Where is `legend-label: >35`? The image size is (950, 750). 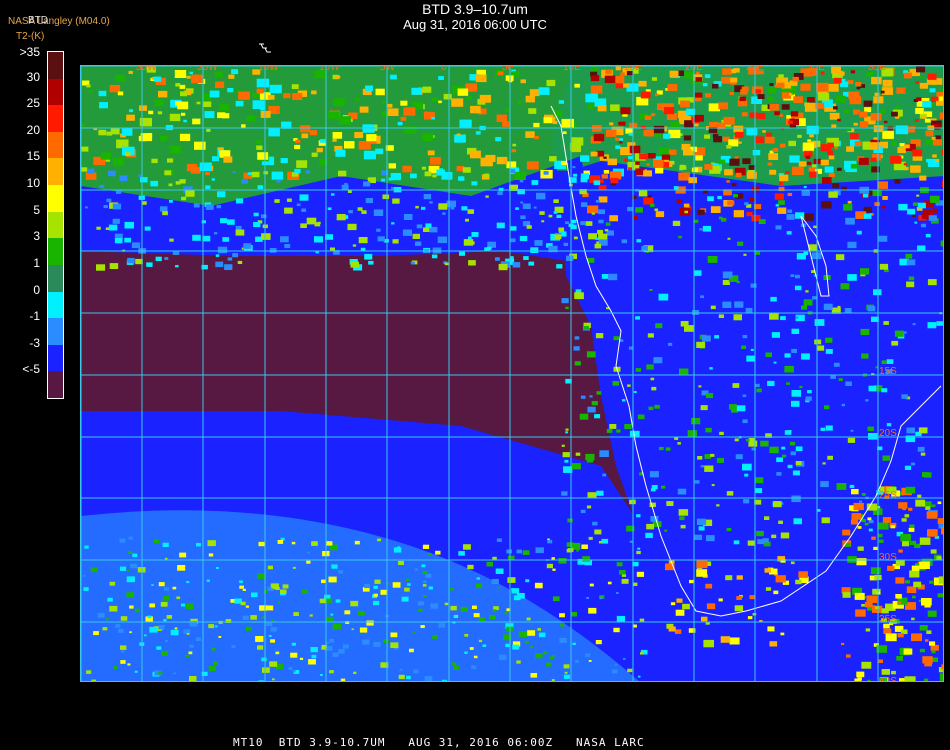 legend-label: >35 is located at coordinates (29, 52).